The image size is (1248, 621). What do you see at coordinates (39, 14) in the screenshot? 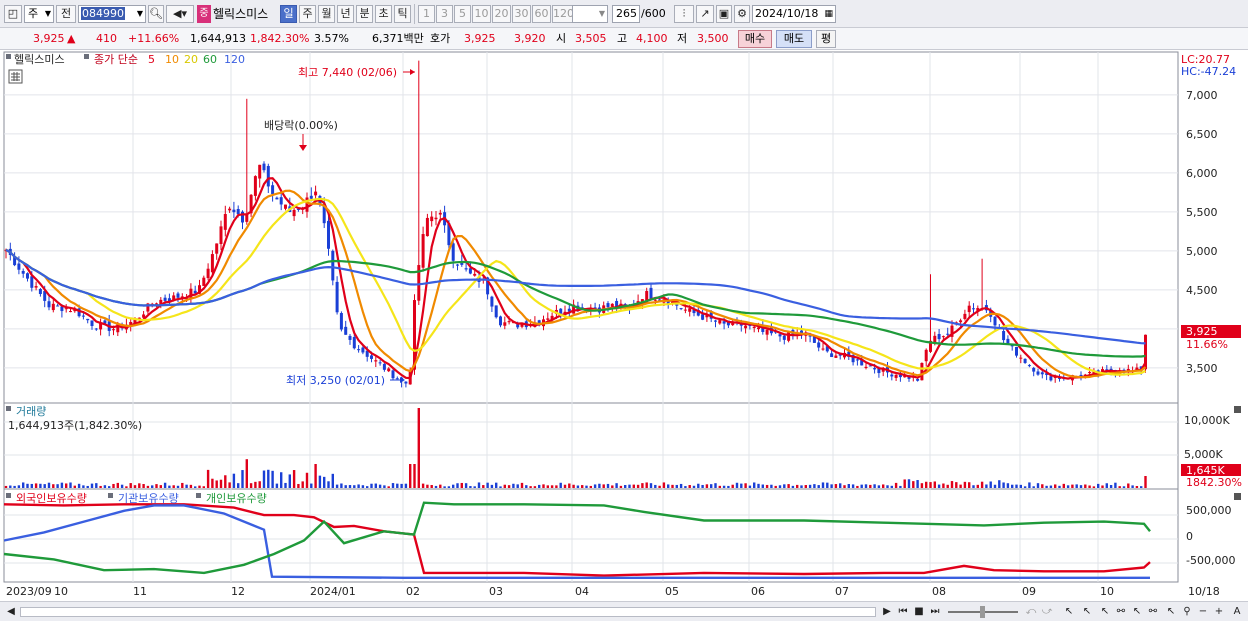
I see `market-select: 주 ▼` at bounding box center [39, 14].